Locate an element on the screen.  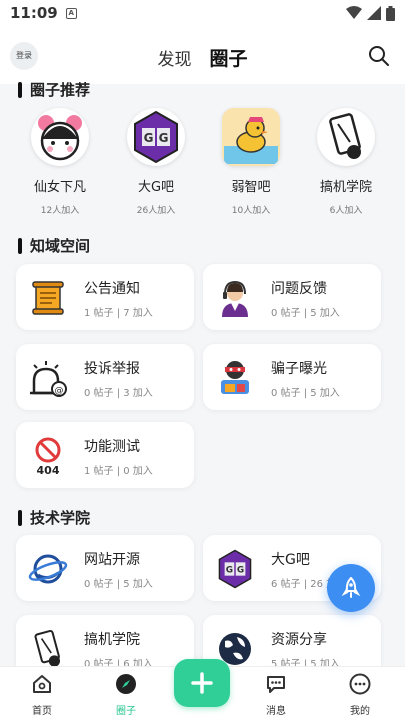
section-tech-label: 技术学院 is located at coordinates (60, 518).